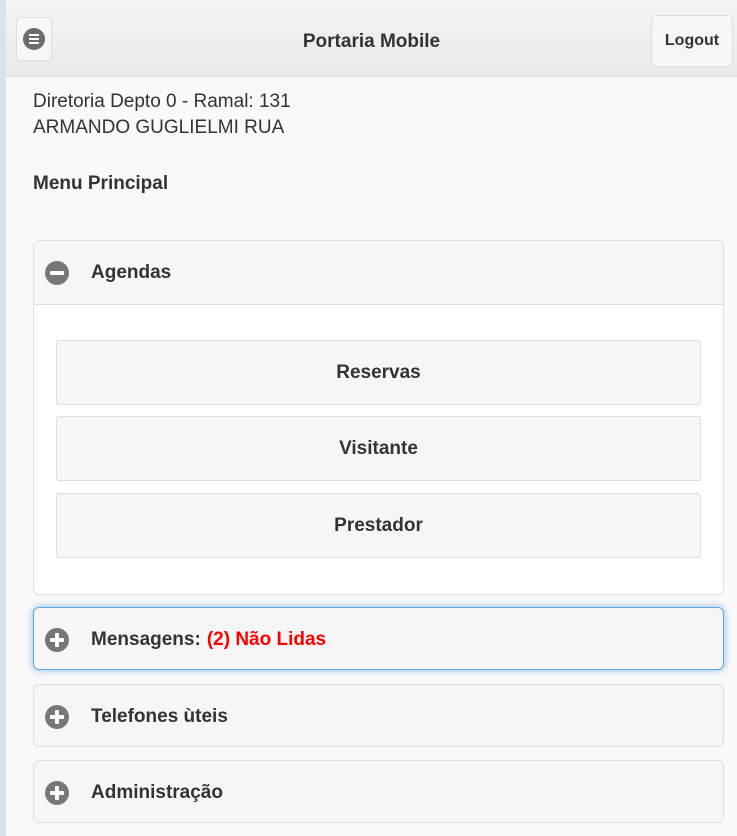 Image resolution: width=737 pixels, height=836 pixels. Describe the element at coordinates (378, 525) in the screenshot. I see `prestador-button: Prestador` at that location.